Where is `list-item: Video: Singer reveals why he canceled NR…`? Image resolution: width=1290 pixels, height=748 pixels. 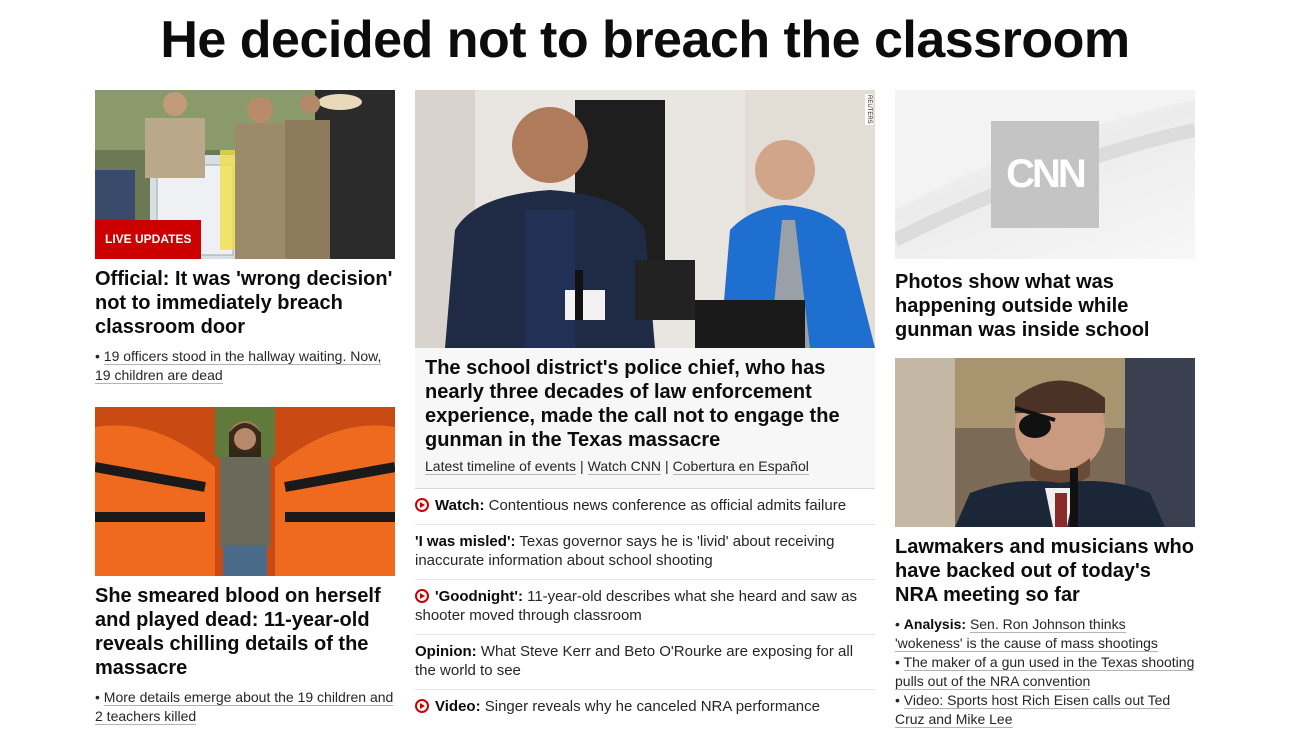
list-item: Video: Singer reveals why he canceled NR… is located at coordinates (645, 707).